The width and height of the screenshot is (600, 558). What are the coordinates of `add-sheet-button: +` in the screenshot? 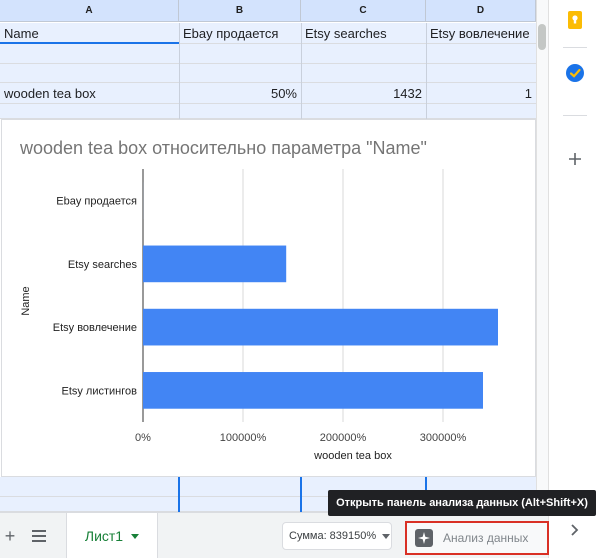 It's located at (10, 536).